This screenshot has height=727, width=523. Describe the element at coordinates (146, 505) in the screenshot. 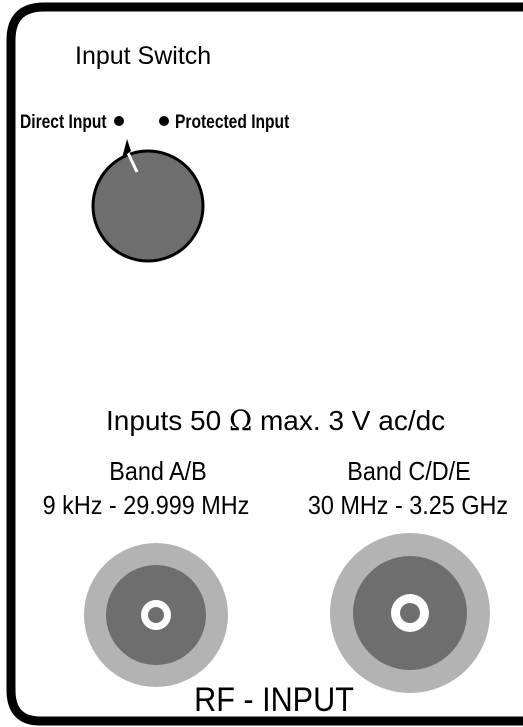

I see `band-ab-range: 9 kHz - 29.999 MHz` at that location.